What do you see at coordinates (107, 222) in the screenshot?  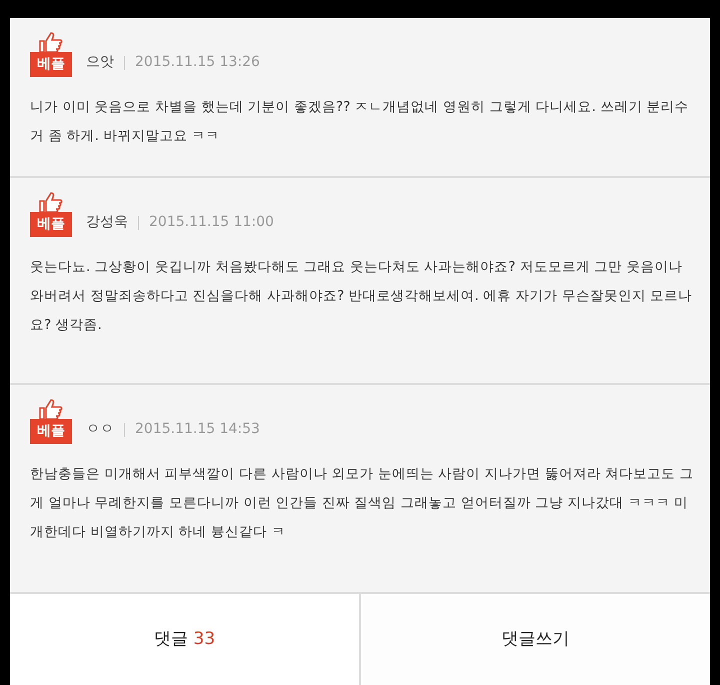 I see `author-name: 강성욱` at bounding box center [107, 222].